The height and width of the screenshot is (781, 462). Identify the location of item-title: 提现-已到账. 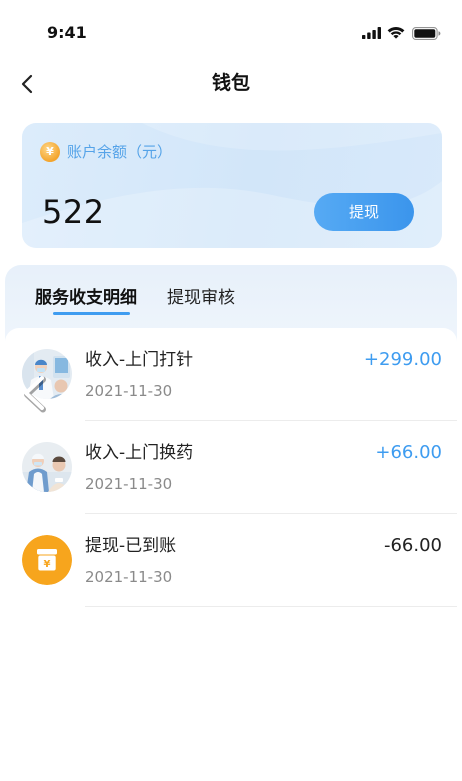
(131, 546).